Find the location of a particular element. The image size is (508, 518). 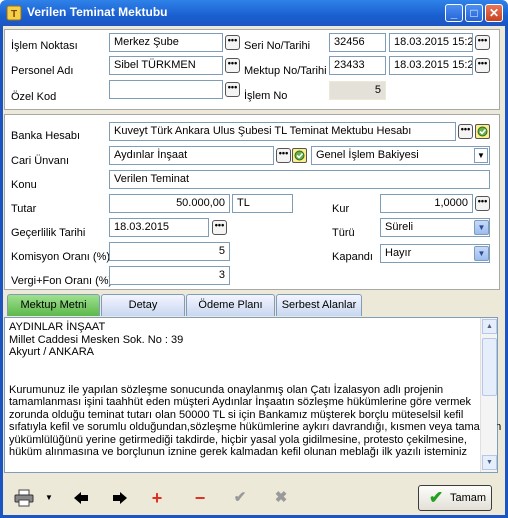

islem-noktasi-lookup-button: ••• is located at coordinates (232, 42).